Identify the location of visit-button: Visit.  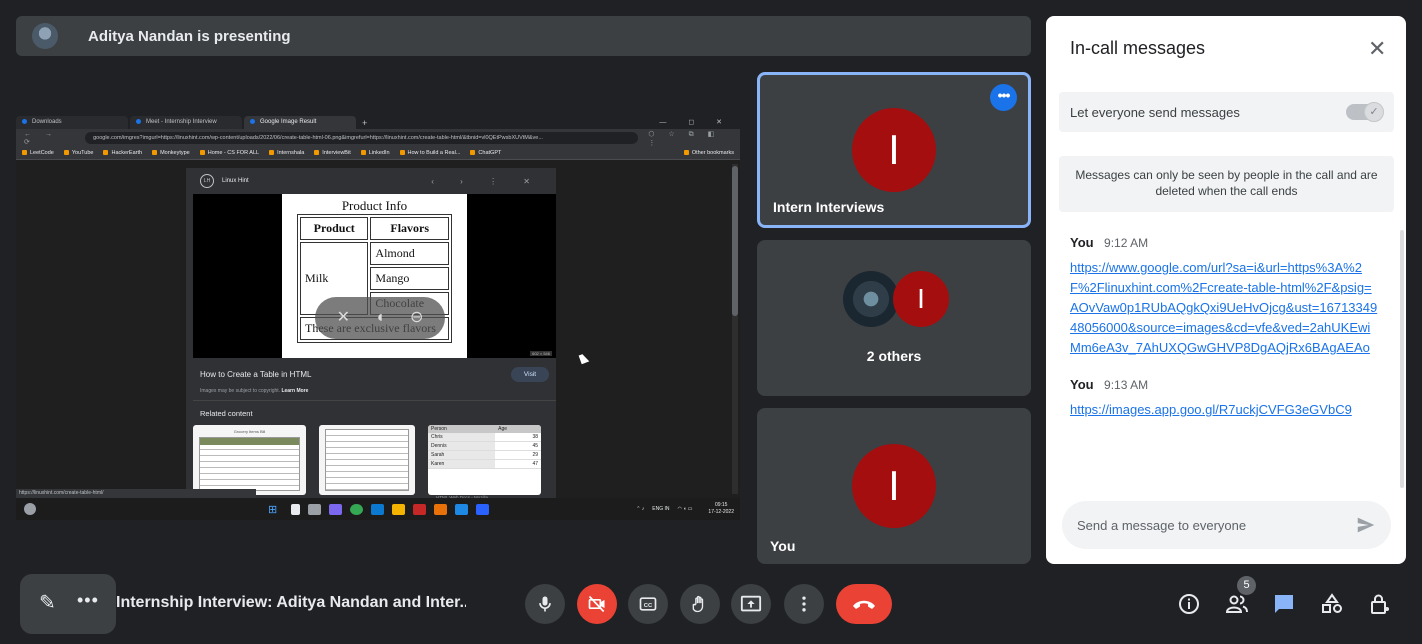
(530, 374).